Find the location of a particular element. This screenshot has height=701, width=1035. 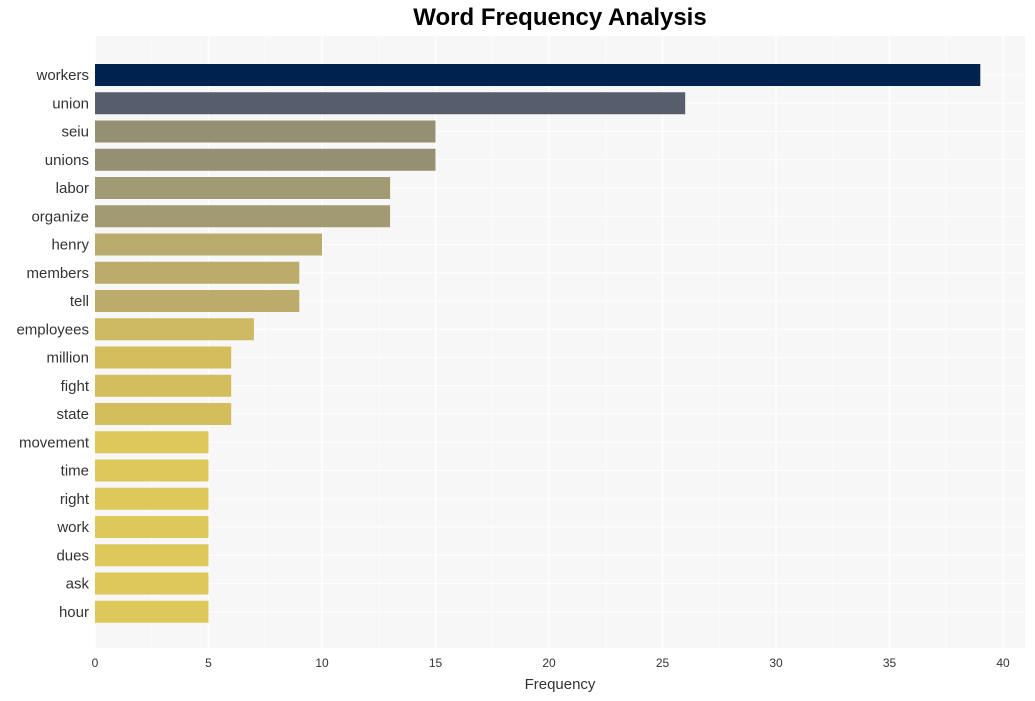

bar-workers is located at coordinates (538, 75).